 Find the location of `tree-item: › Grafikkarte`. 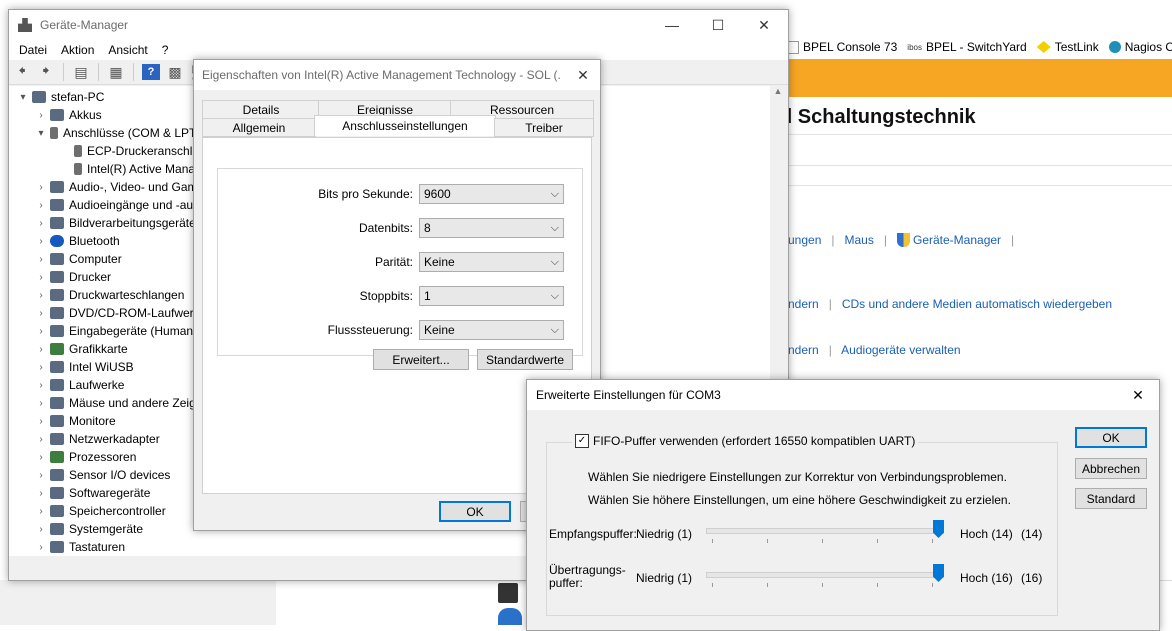

tree-item: › Grafikkarte is located at coordinates (81, 349).